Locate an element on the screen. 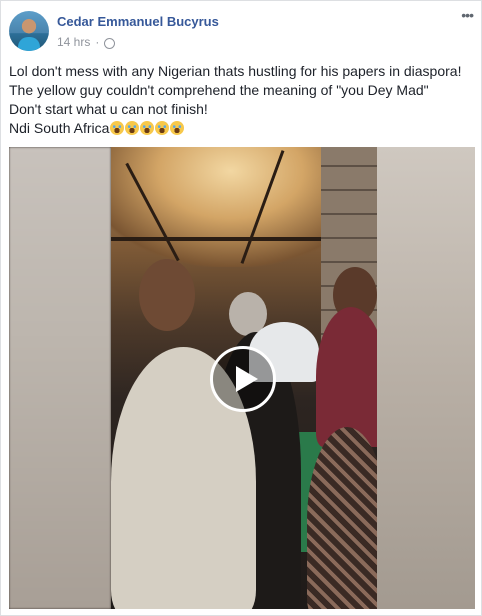 Image resolution: width=482 pixels, height=616 pixels. play-icon is located at coordinates (243, 379).